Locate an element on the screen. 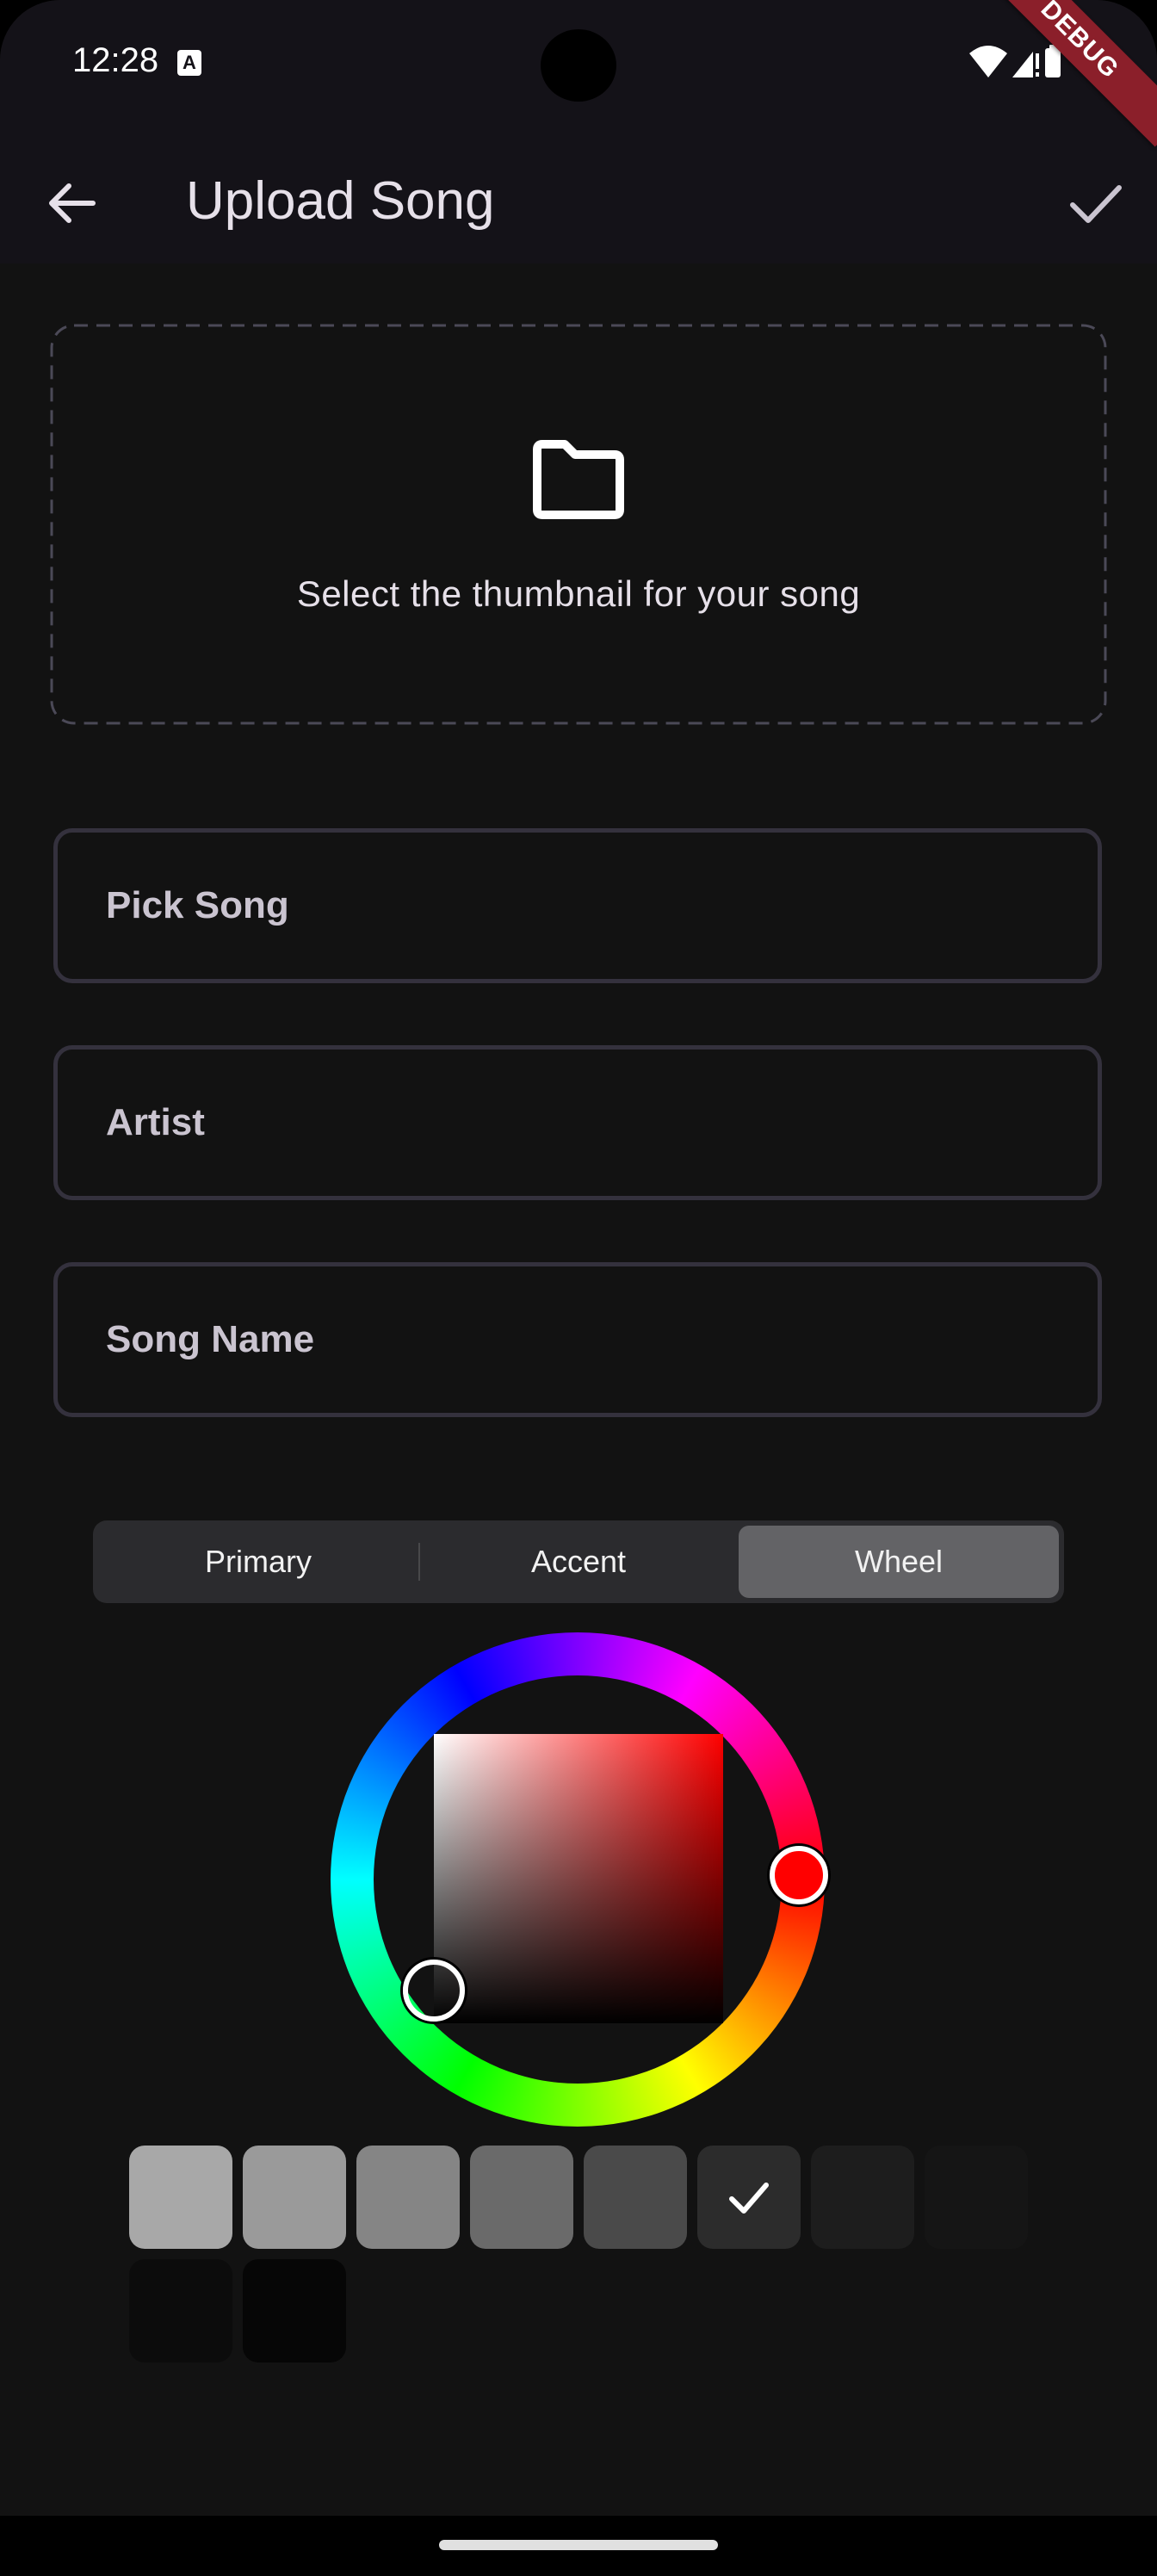 This screenshot has width=1157, height=2576. thumbnail-label: Select the thumbnail for your song is located at coordinates (579, 593).